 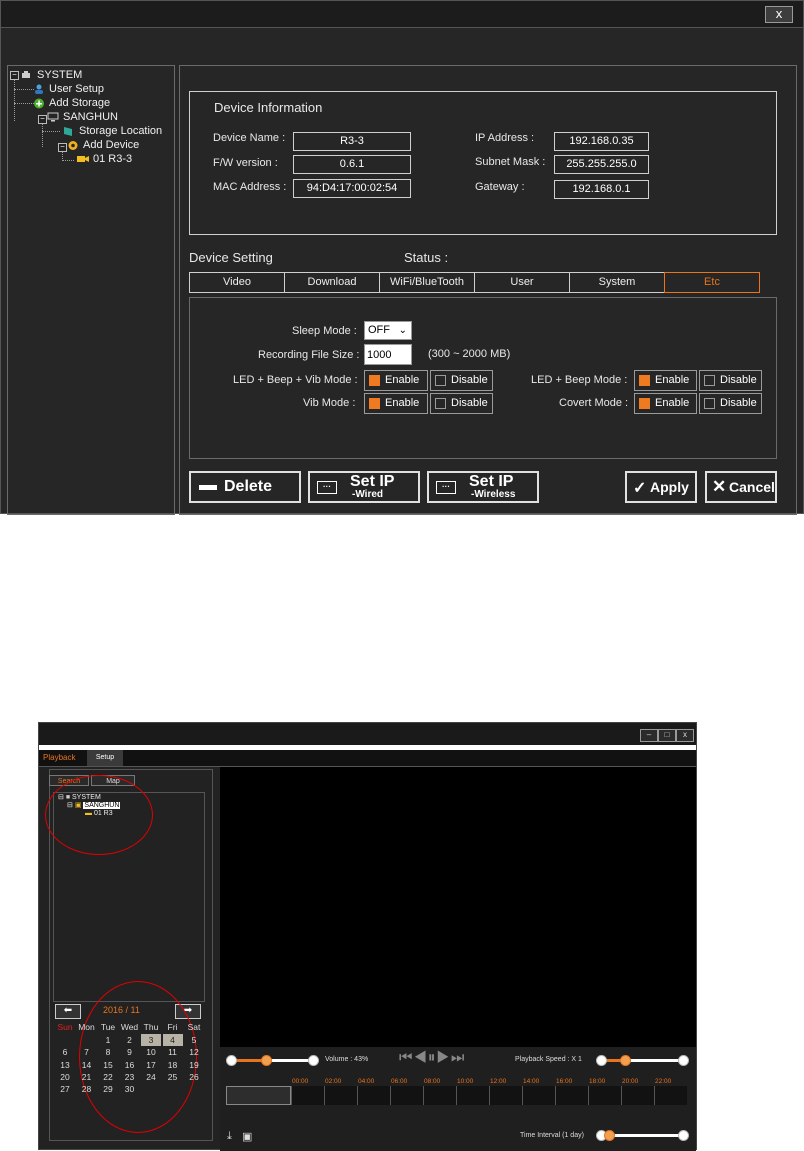 I want to click on button-label: Delete, so click(x=248, y=486).